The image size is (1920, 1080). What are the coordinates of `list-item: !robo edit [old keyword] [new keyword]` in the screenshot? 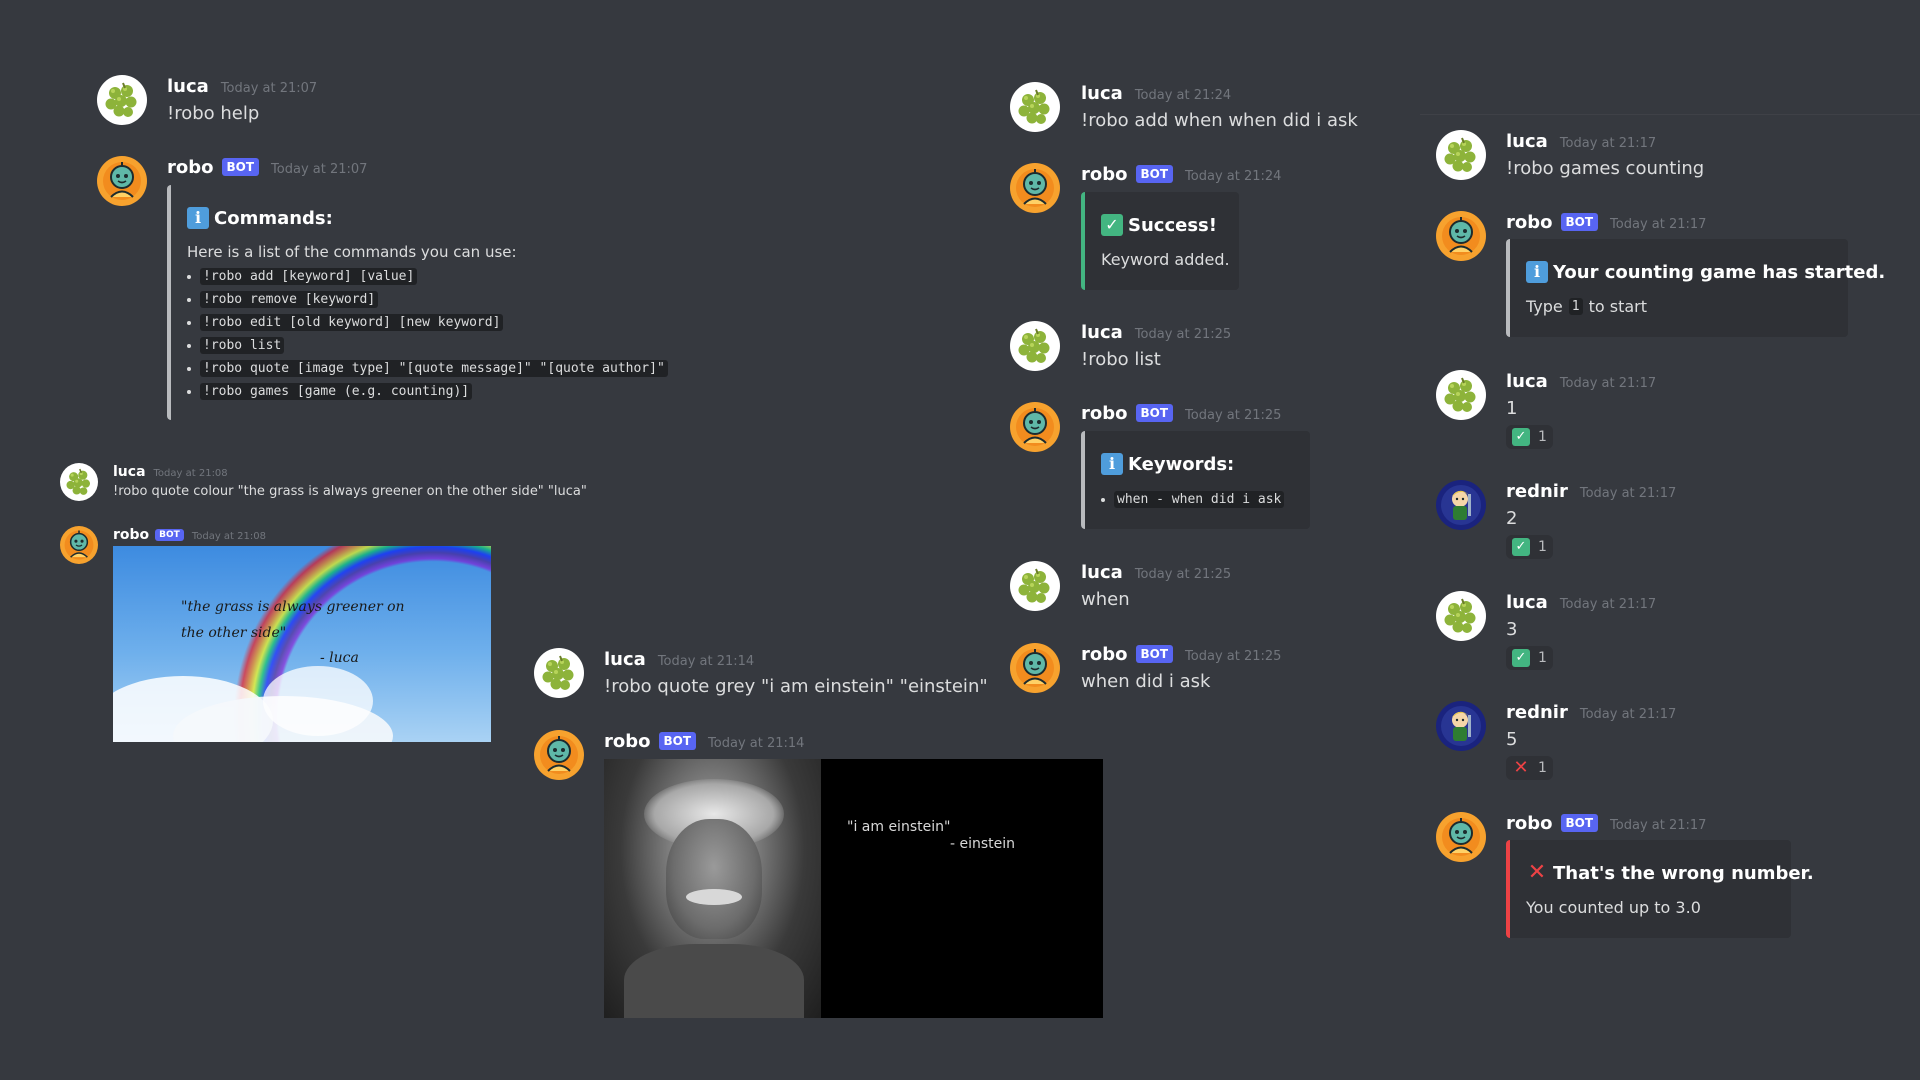 It's located at (427, 322).